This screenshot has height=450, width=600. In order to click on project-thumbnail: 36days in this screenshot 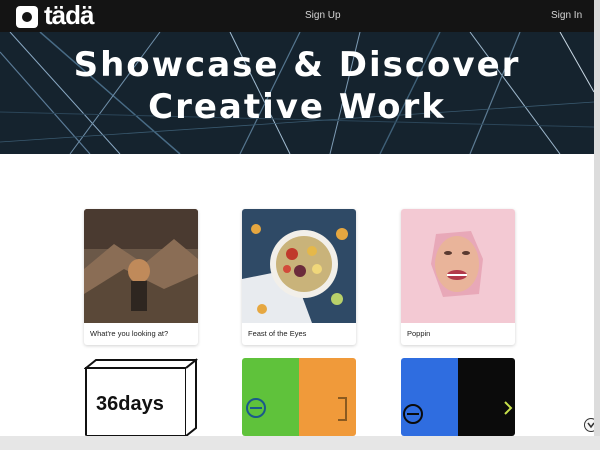, I will do `click(141, 397)`.